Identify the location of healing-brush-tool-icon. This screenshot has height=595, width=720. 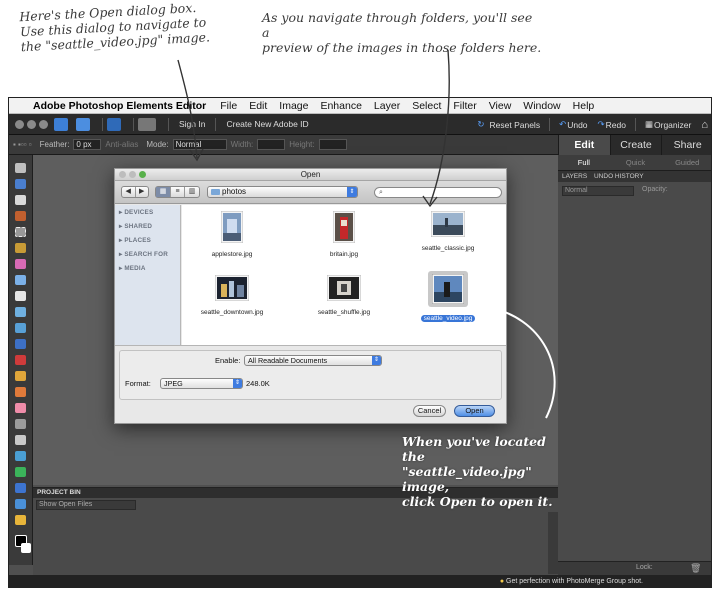
(20, 376).